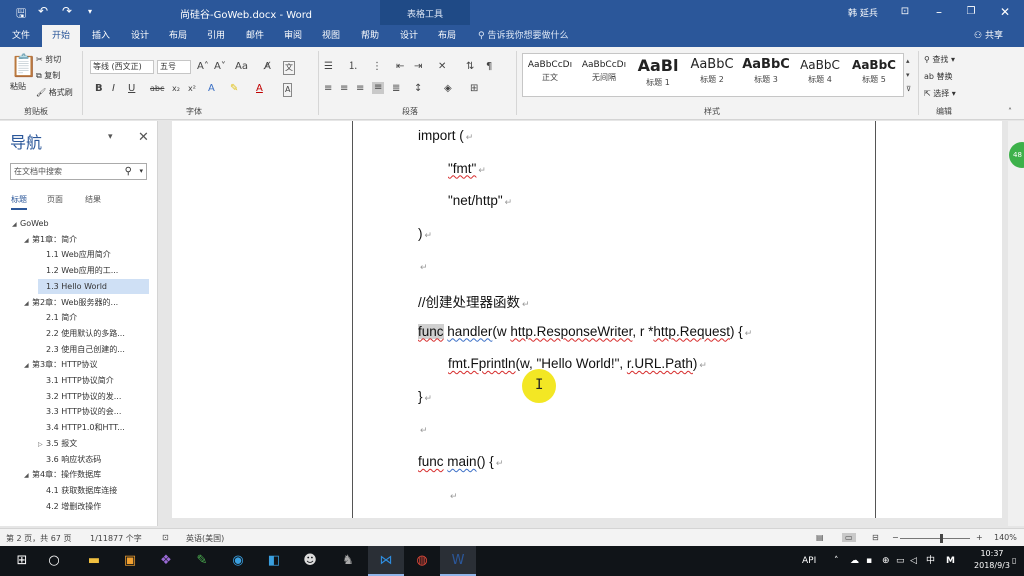 The width and height of the screenshot is (1024, 576). What do you see at coordinates (23, 67) in the screenshot?
I see `paste-icon: 📋` at bounding box center [23, 67].